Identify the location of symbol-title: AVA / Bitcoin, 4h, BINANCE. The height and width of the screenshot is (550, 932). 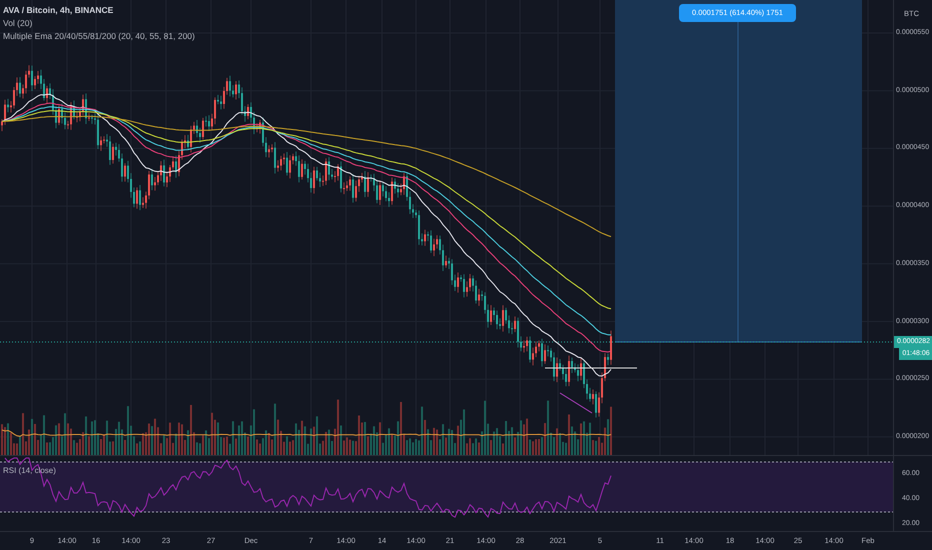
(58, 10).